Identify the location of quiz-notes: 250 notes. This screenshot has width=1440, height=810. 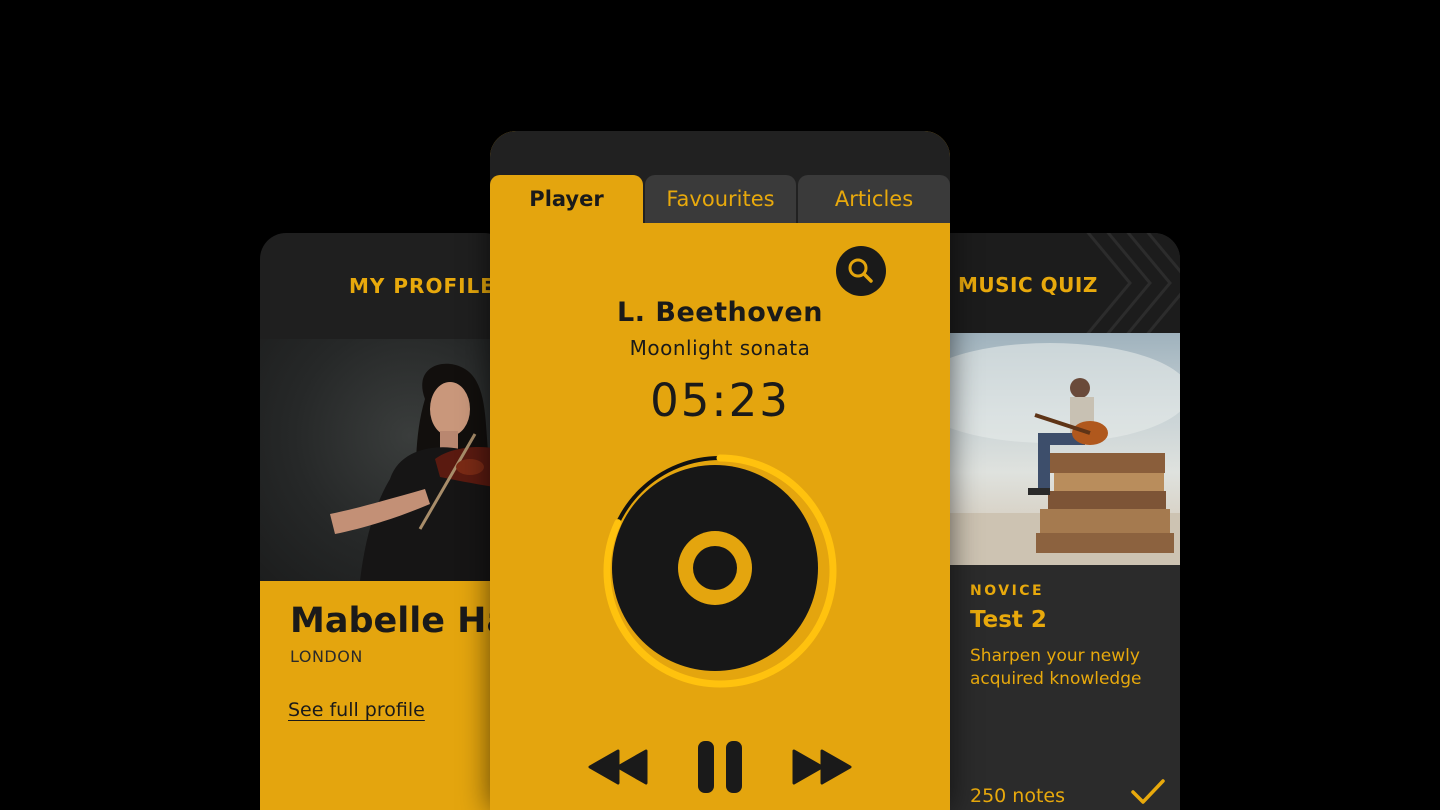
(1018, 796).